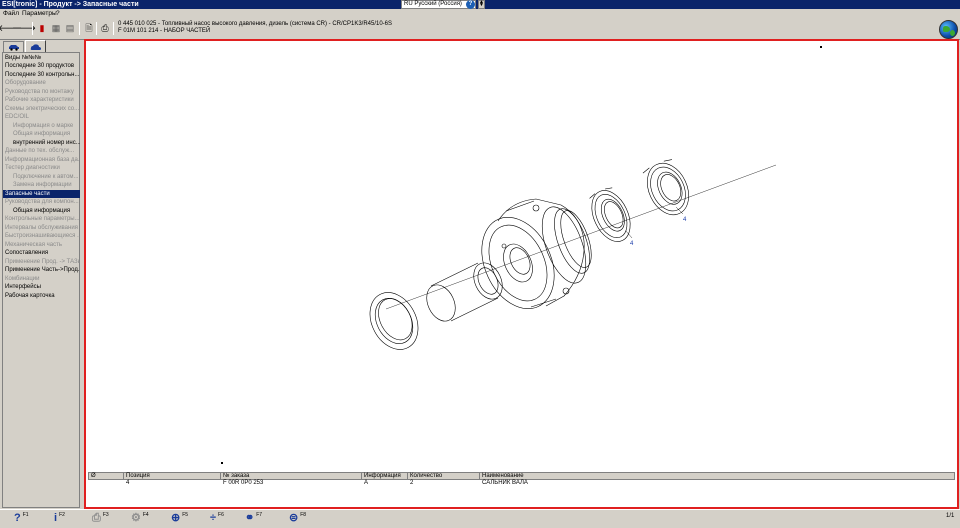 The height and width of the screenshot is (528, 960). What do you see at coordinates (221, 515) in the screenshot?
I see `fkey-label: F6` at bounding box center [221, 515].